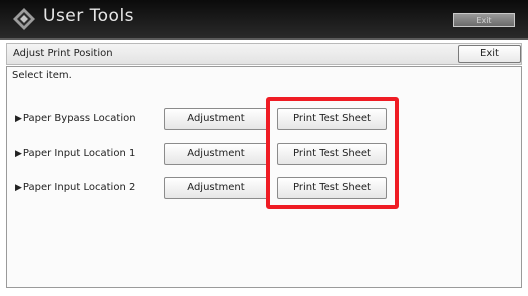 The width and height of the screenshot is (528, 296). Describe the element at coordinates (489, 54) in the screenshot. I see `exit-button: Exit` at that location.